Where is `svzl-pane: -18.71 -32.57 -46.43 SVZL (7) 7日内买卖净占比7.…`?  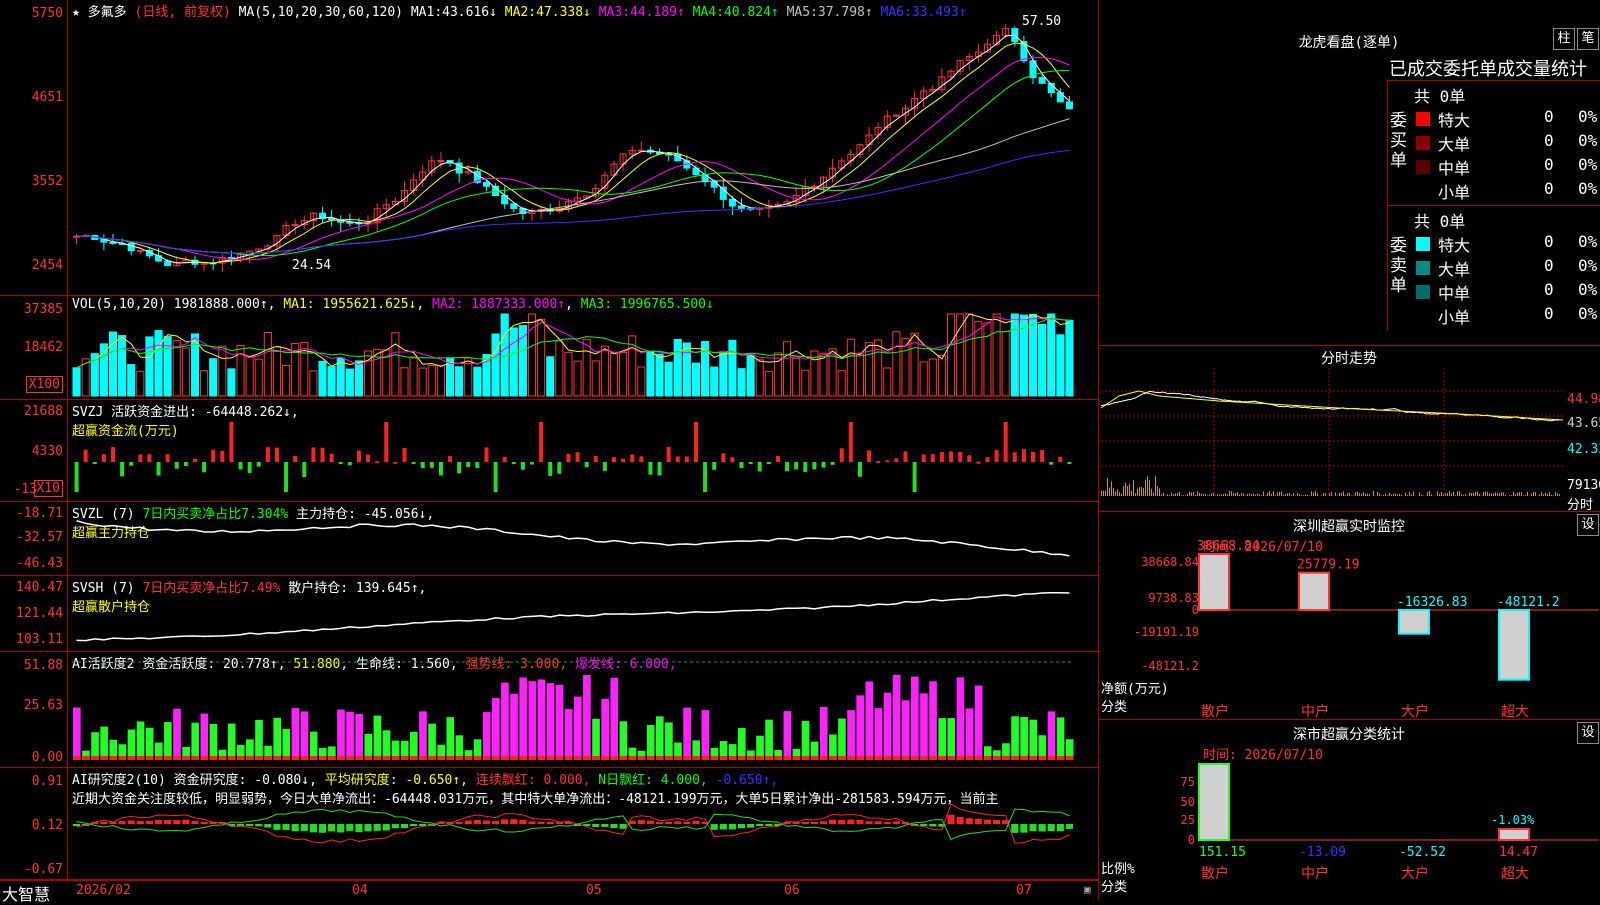
svzl-pane: -18.71 -32.57 -46.43 SVZL (7) 7日内买卖净占比7.… is located at coordinates (549, 539).